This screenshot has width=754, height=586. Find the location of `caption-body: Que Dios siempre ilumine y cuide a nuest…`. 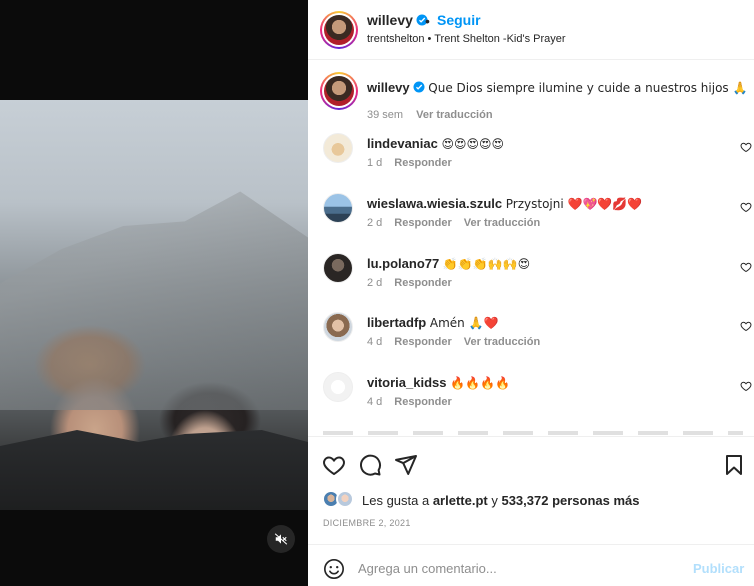

caption-body: Que Dios siempre ilumine y cuide a nuest… is located at coordinates (588, 88).